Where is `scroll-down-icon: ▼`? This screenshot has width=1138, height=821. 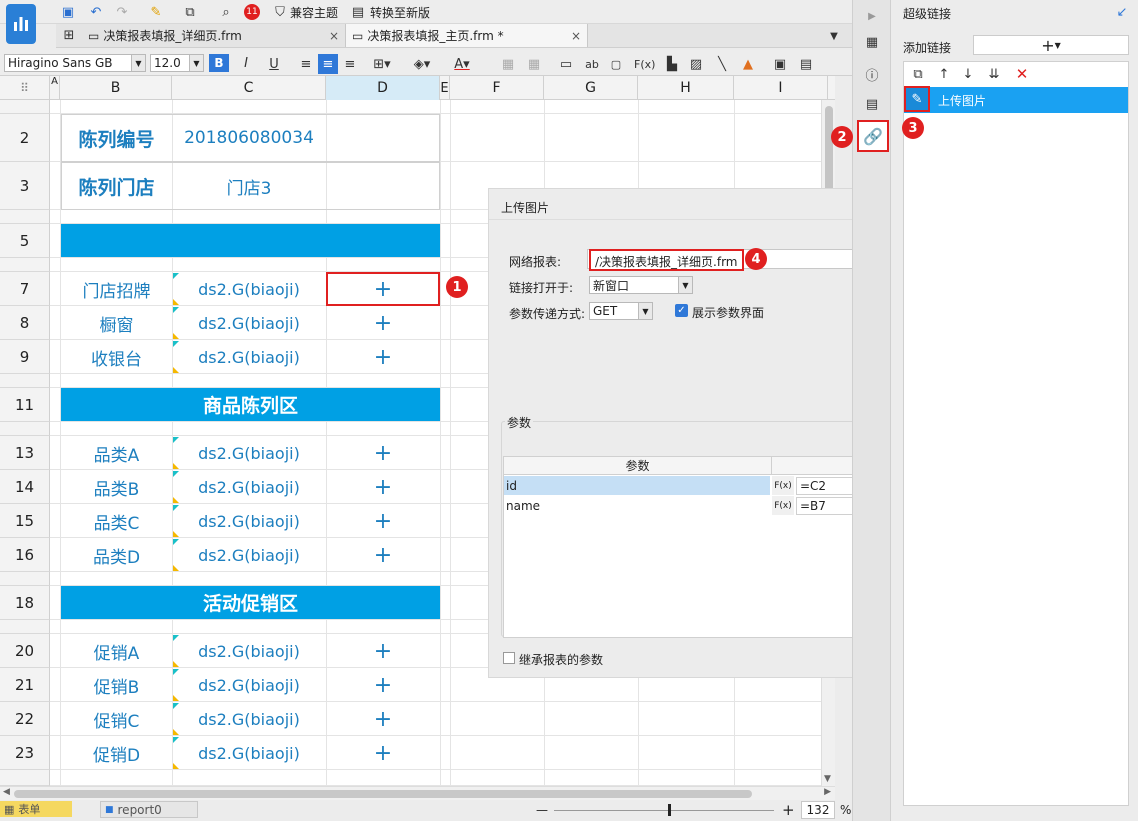
scroll-down-icon: ▼ is located at coordinates (827, 779).